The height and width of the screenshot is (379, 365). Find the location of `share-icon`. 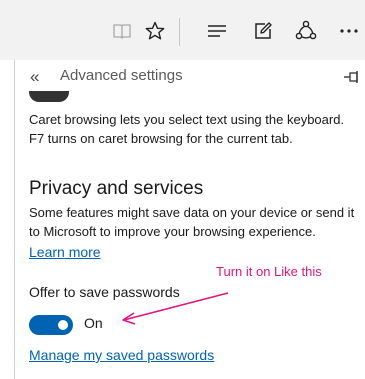

share-icon is located at coordinates (306, 31).